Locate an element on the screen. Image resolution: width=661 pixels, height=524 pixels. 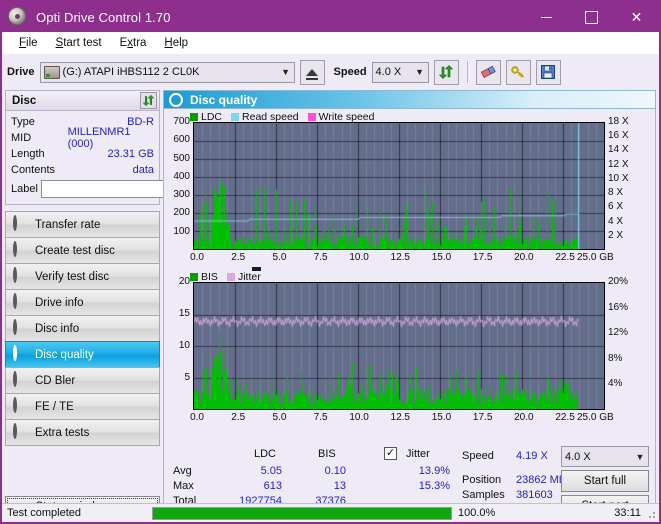
bis-plot-canvas is located at coordinates (399, 346).